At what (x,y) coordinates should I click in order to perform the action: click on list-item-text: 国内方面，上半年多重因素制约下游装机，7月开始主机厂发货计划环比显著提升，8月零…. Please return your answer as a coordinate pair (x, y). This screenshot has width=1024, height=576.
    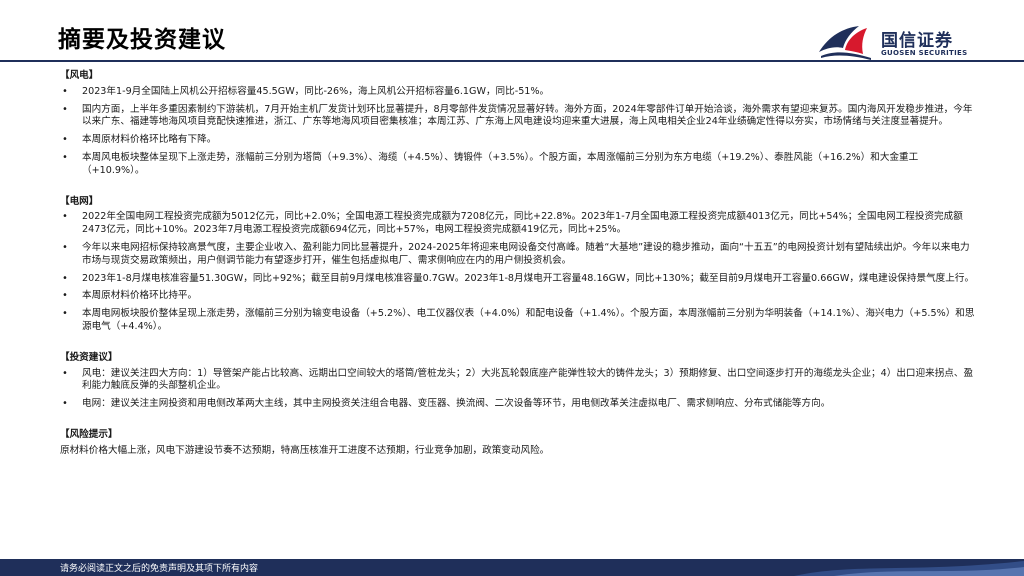
    Looking at the image, I should click on (527, 115).